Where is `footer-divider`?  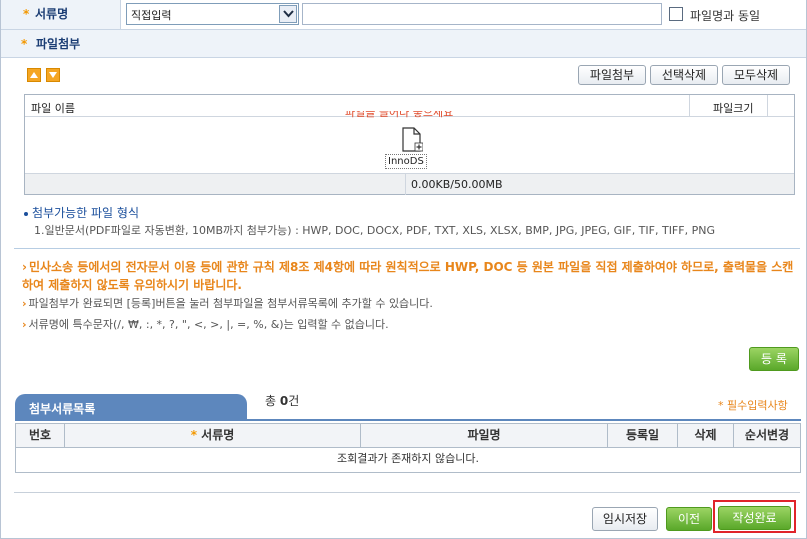
footer-divider is located at coordinates (407, 492).